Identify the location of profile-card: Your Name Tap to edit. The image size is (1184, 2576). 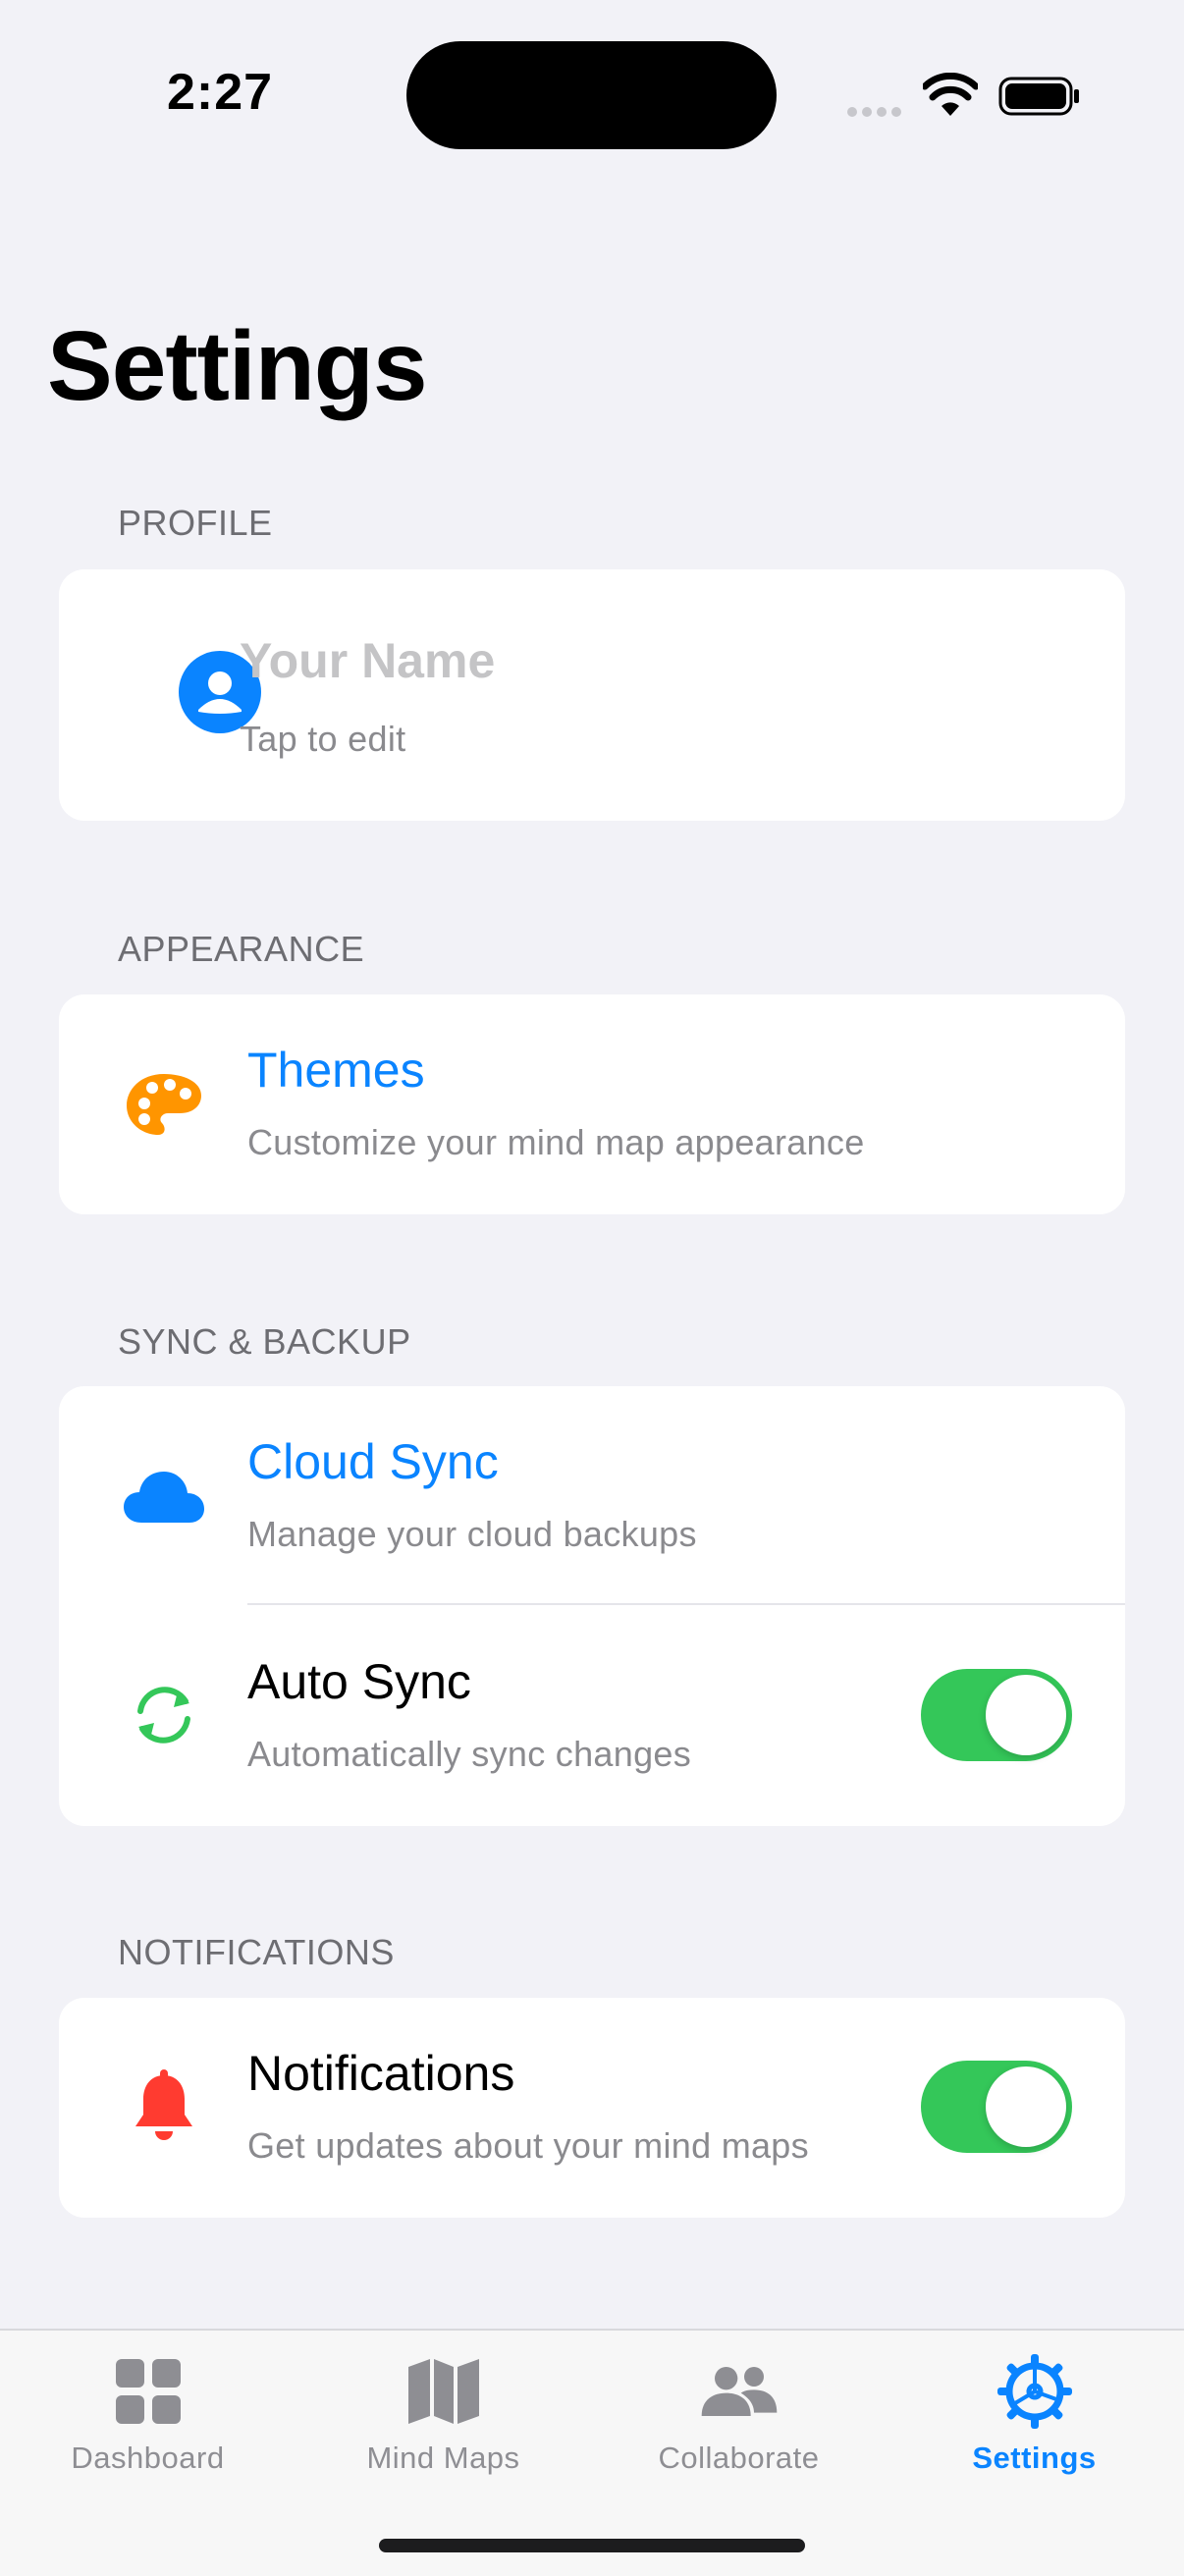
(592, 695).